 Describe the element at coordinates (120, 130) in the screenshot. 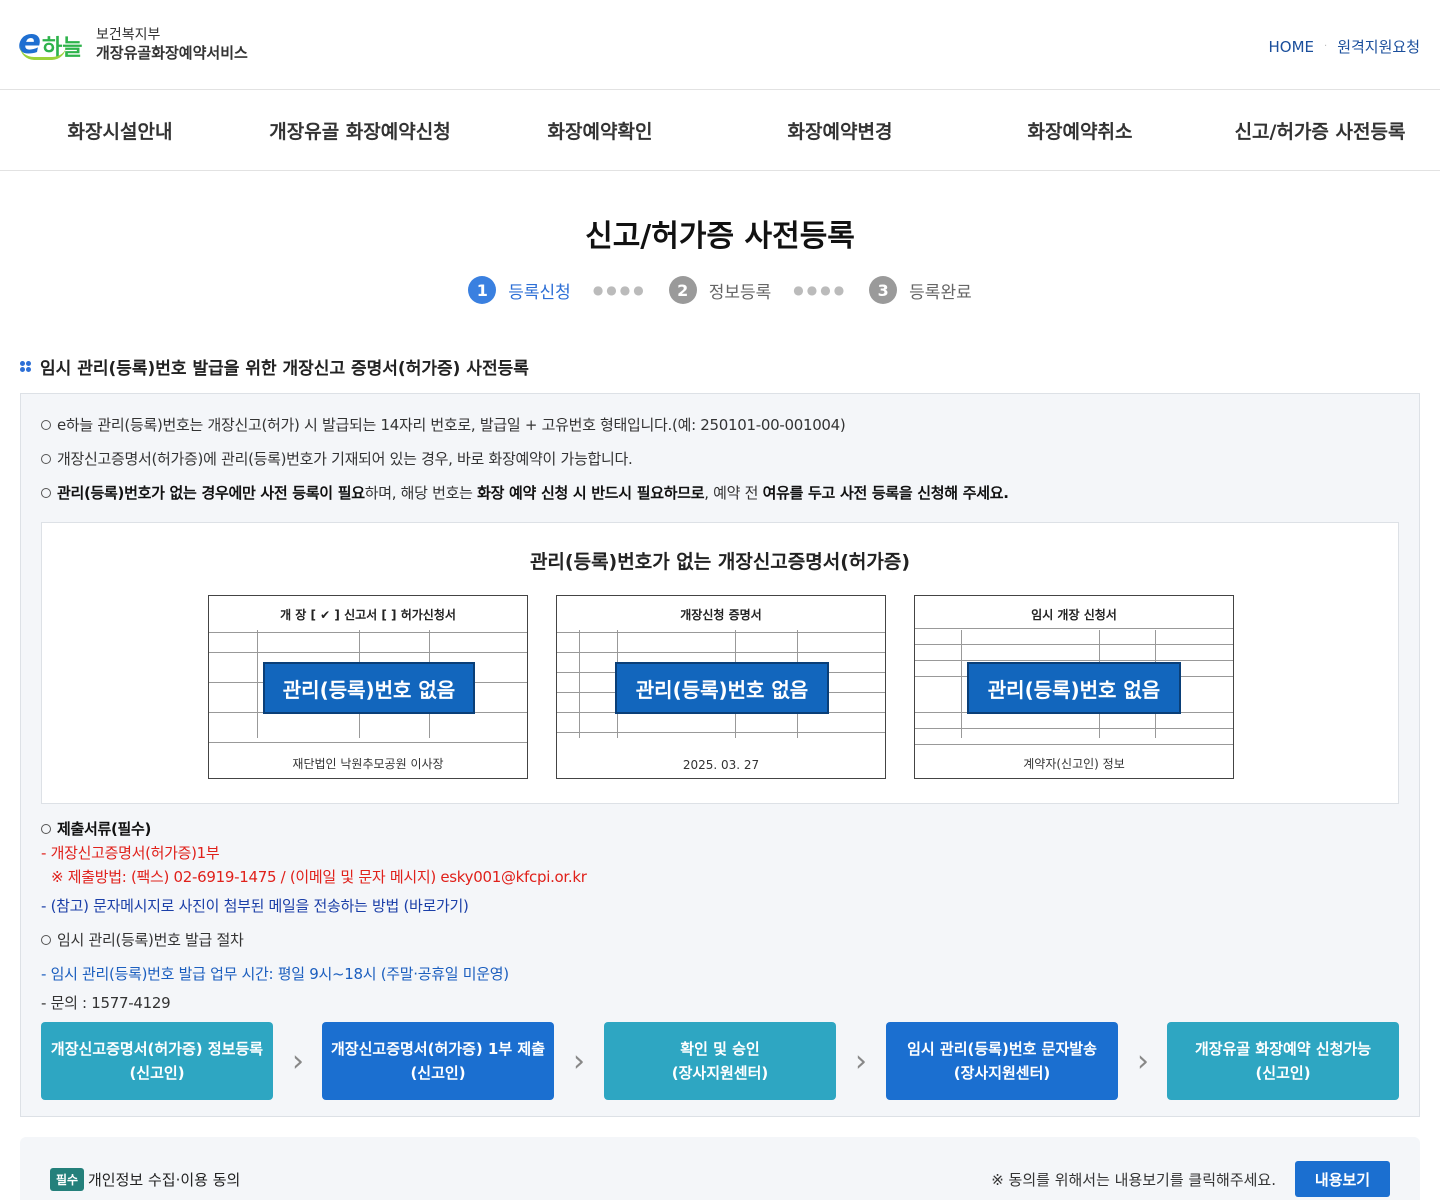

I see `nav-facility-info: 화장시설안내` at that location.